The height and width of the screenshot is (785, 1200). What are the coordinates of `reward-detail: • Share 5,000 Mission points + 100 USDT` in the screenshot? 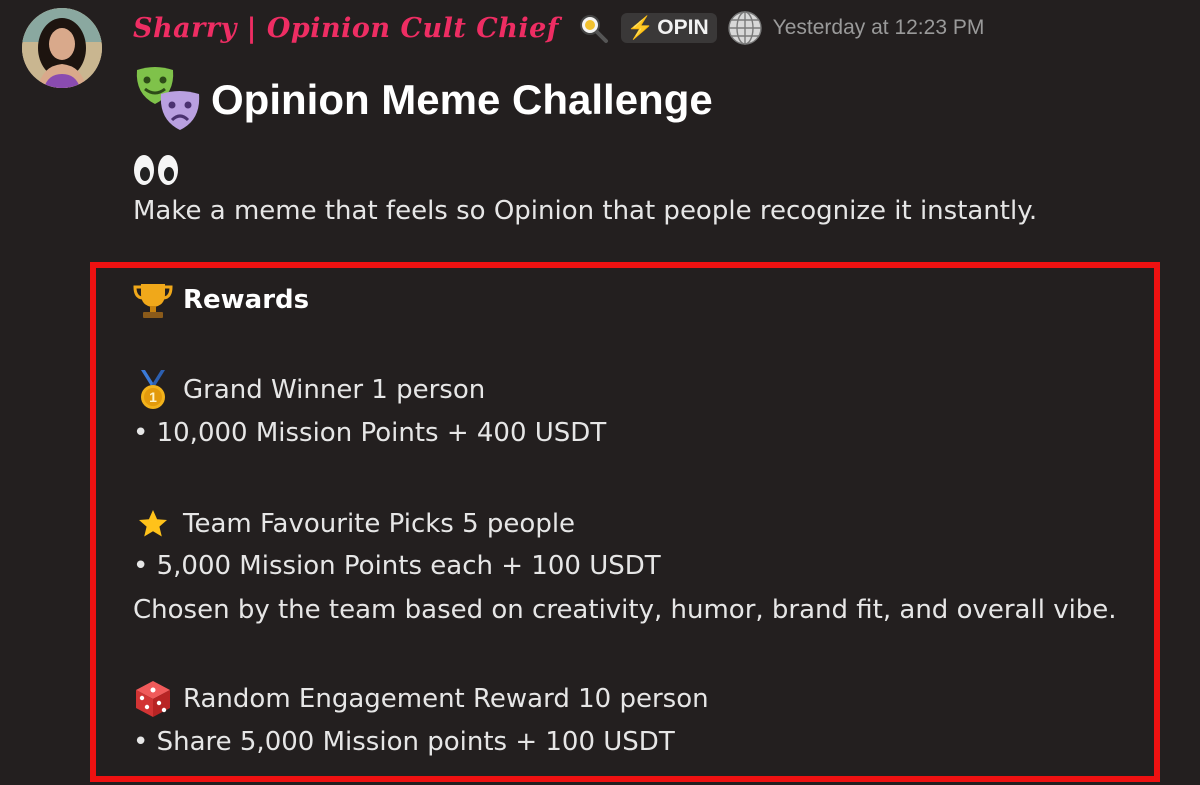 It's located at (404, 742).